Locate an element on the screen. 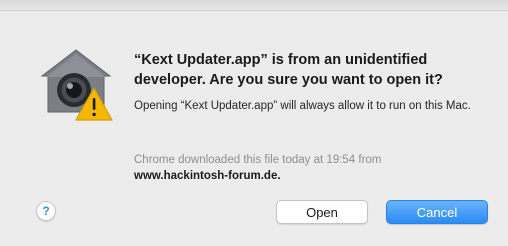  help-button: ? is located at coordinates (46, 211).